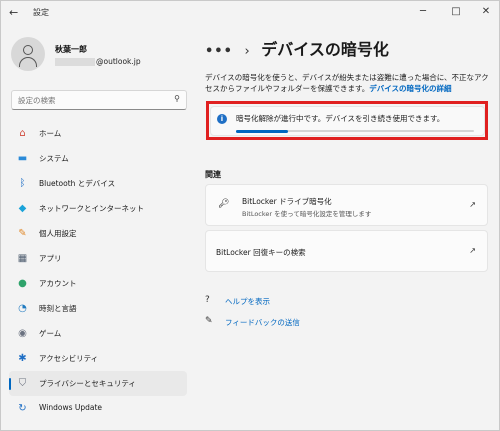  What do you see at coordinates (28, 50) in the screenshot?
I see `person-icon` at bounding box center [28, 50].